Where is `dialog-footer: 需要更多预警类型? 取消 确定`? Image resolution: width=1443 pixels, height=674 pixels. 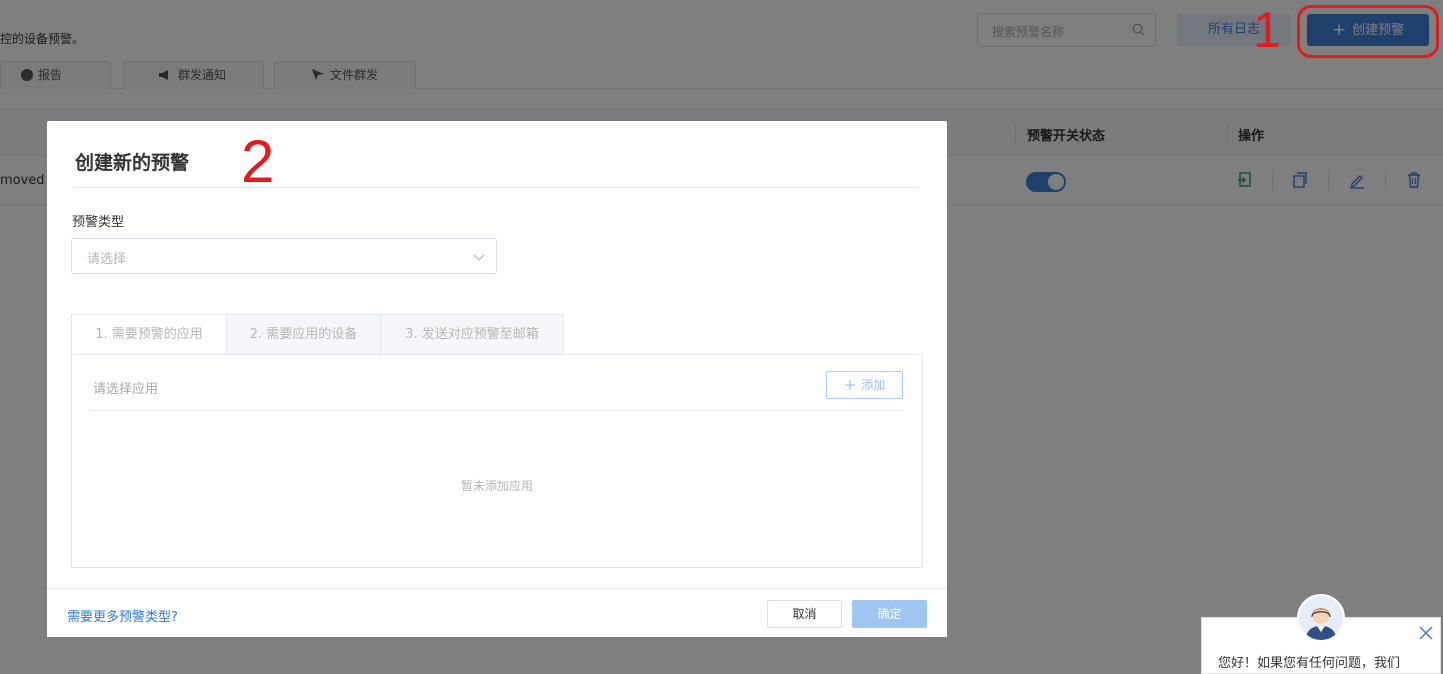
dialog-footer: 需要更多预警类型? 取消 确定 is located at coordinates (497, 612).